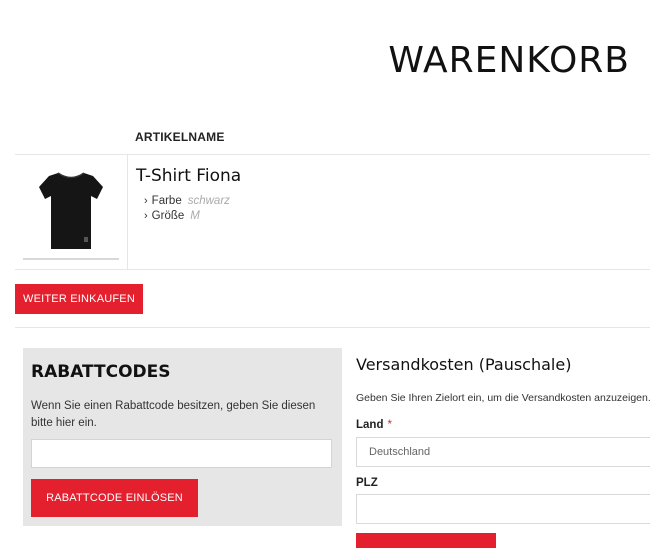 This screenshot has width=650, height=548. What do you see at coordinates (509, 60) in the screenshot?
I see `page-title: WARENKORB` at bounding box center [509, 60].